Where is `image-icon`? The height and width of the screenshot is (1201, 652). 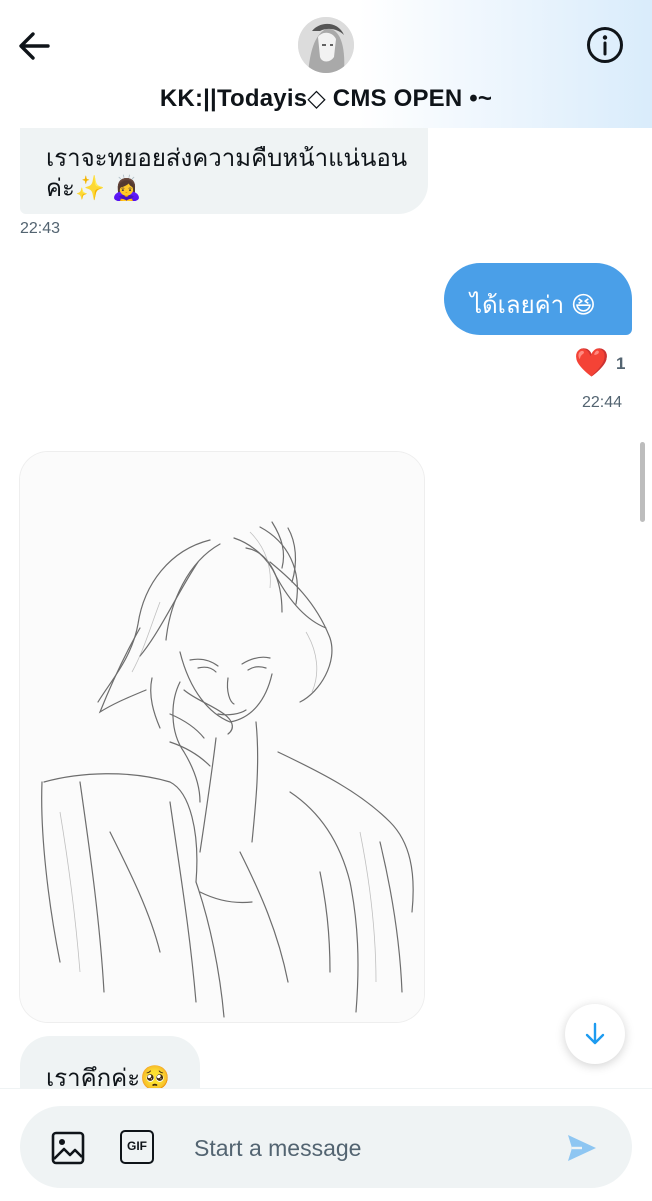 image-icon is located at coordinates (68, 1148).